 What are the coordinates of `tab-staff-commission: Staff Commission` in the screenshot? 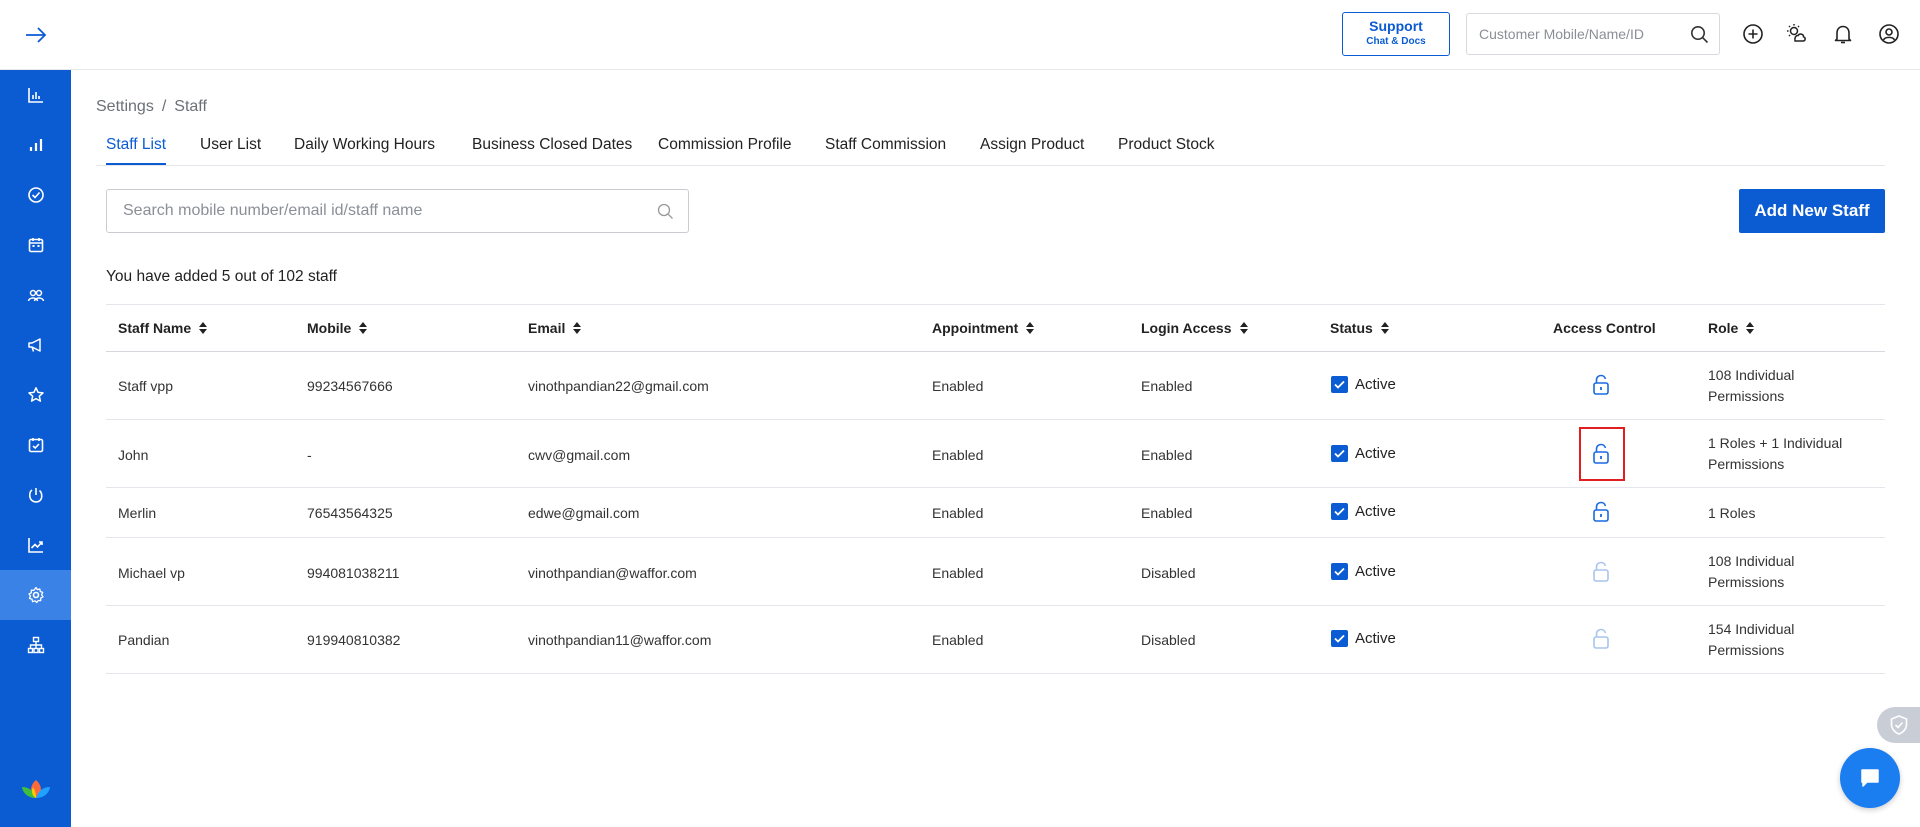 It's located at (885, 145).